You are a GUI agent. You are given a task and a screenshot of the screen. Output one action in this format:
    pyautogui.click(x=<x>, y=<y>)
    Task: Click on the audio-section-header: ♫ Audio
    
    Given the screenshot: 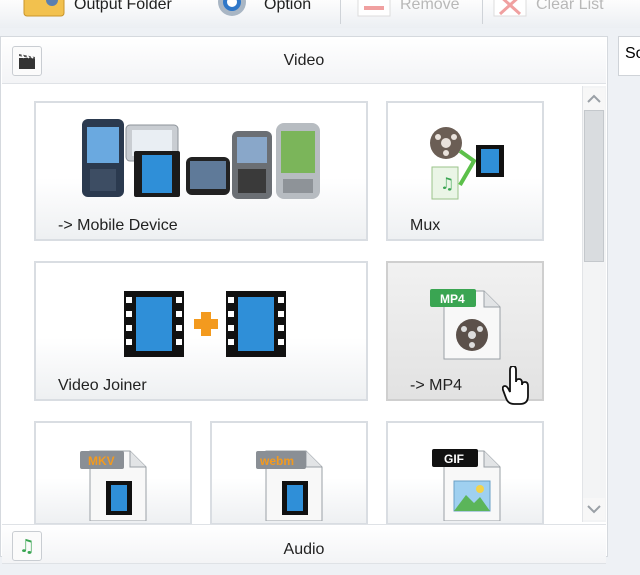 What is the action you would take?
    pyautogui.click(x=304, y=544)
    